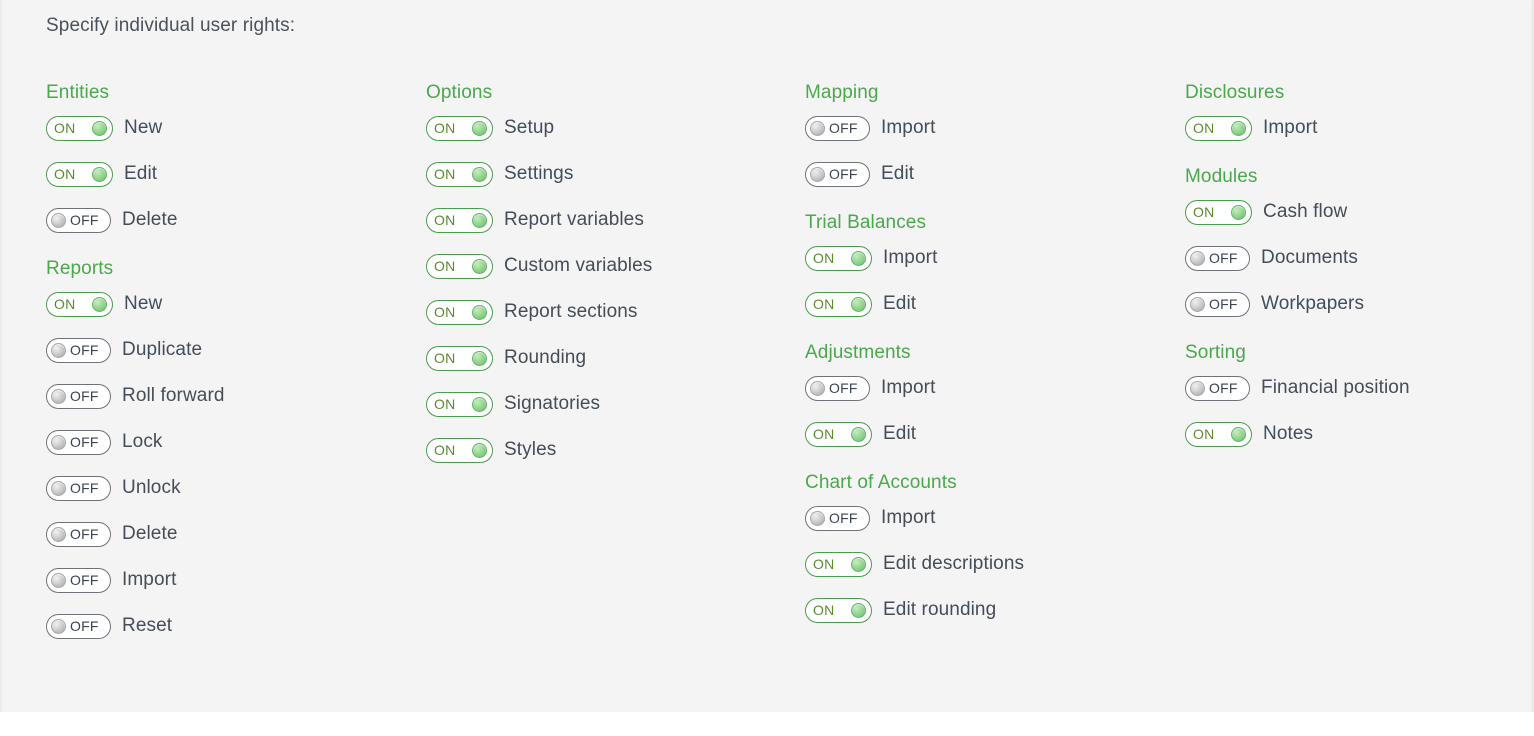 This screenshot has height=736, width=1534. What do you see at coordinates (231, 174) in the screenshot?
I see `right-row-entities-edit: ON Edit` at bounding box center [231, 174].